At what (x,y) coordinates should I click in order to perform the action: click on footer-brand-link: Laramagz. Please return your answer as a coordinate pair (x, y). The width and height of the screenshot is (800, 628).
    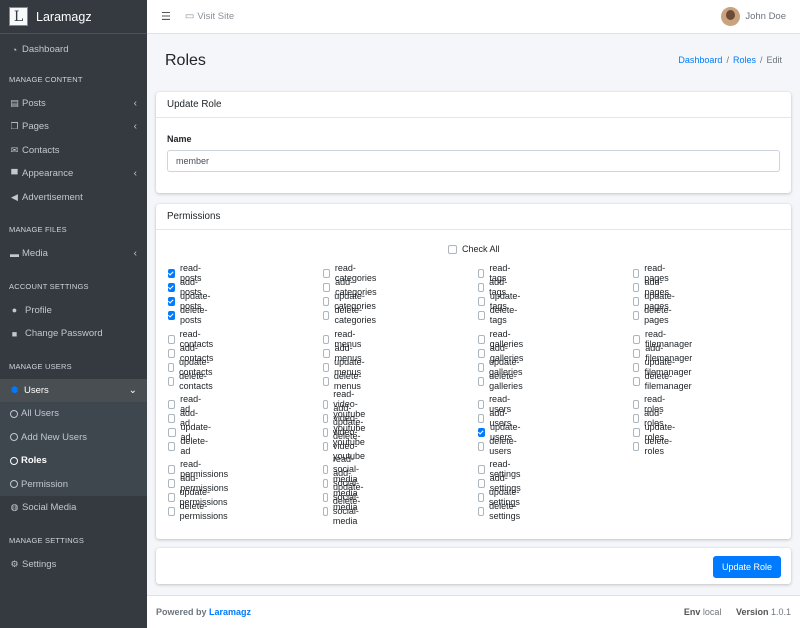
    Looking at the image, I should click on (230, 612).